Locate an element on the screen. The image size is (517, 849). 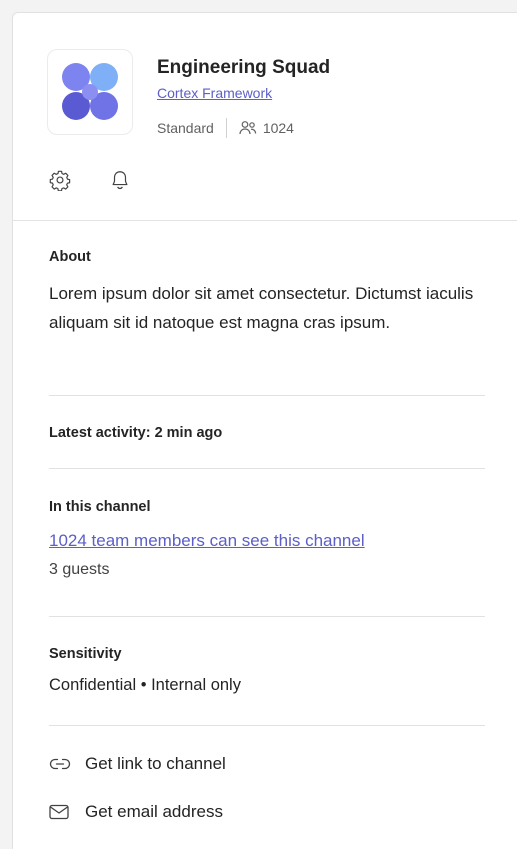
latest-activity: Latest activity: 2 min ago is located at coordinates (136, 433).